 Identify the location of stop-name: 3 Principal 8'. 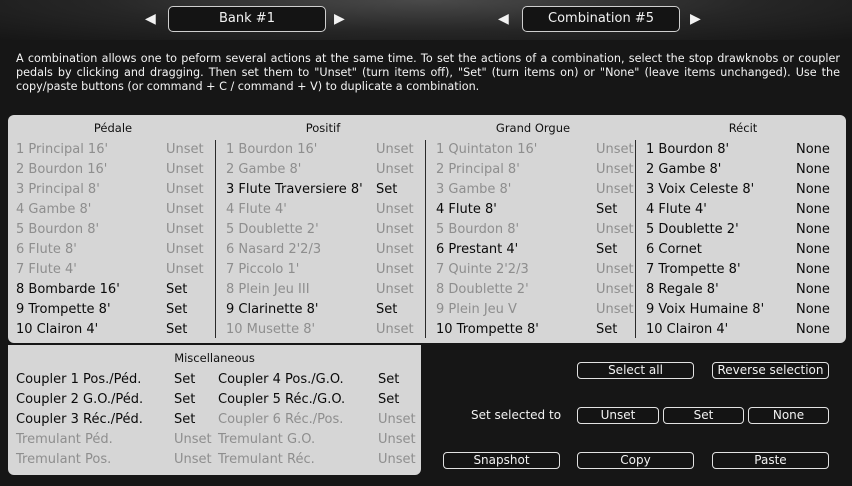
(58, 189).